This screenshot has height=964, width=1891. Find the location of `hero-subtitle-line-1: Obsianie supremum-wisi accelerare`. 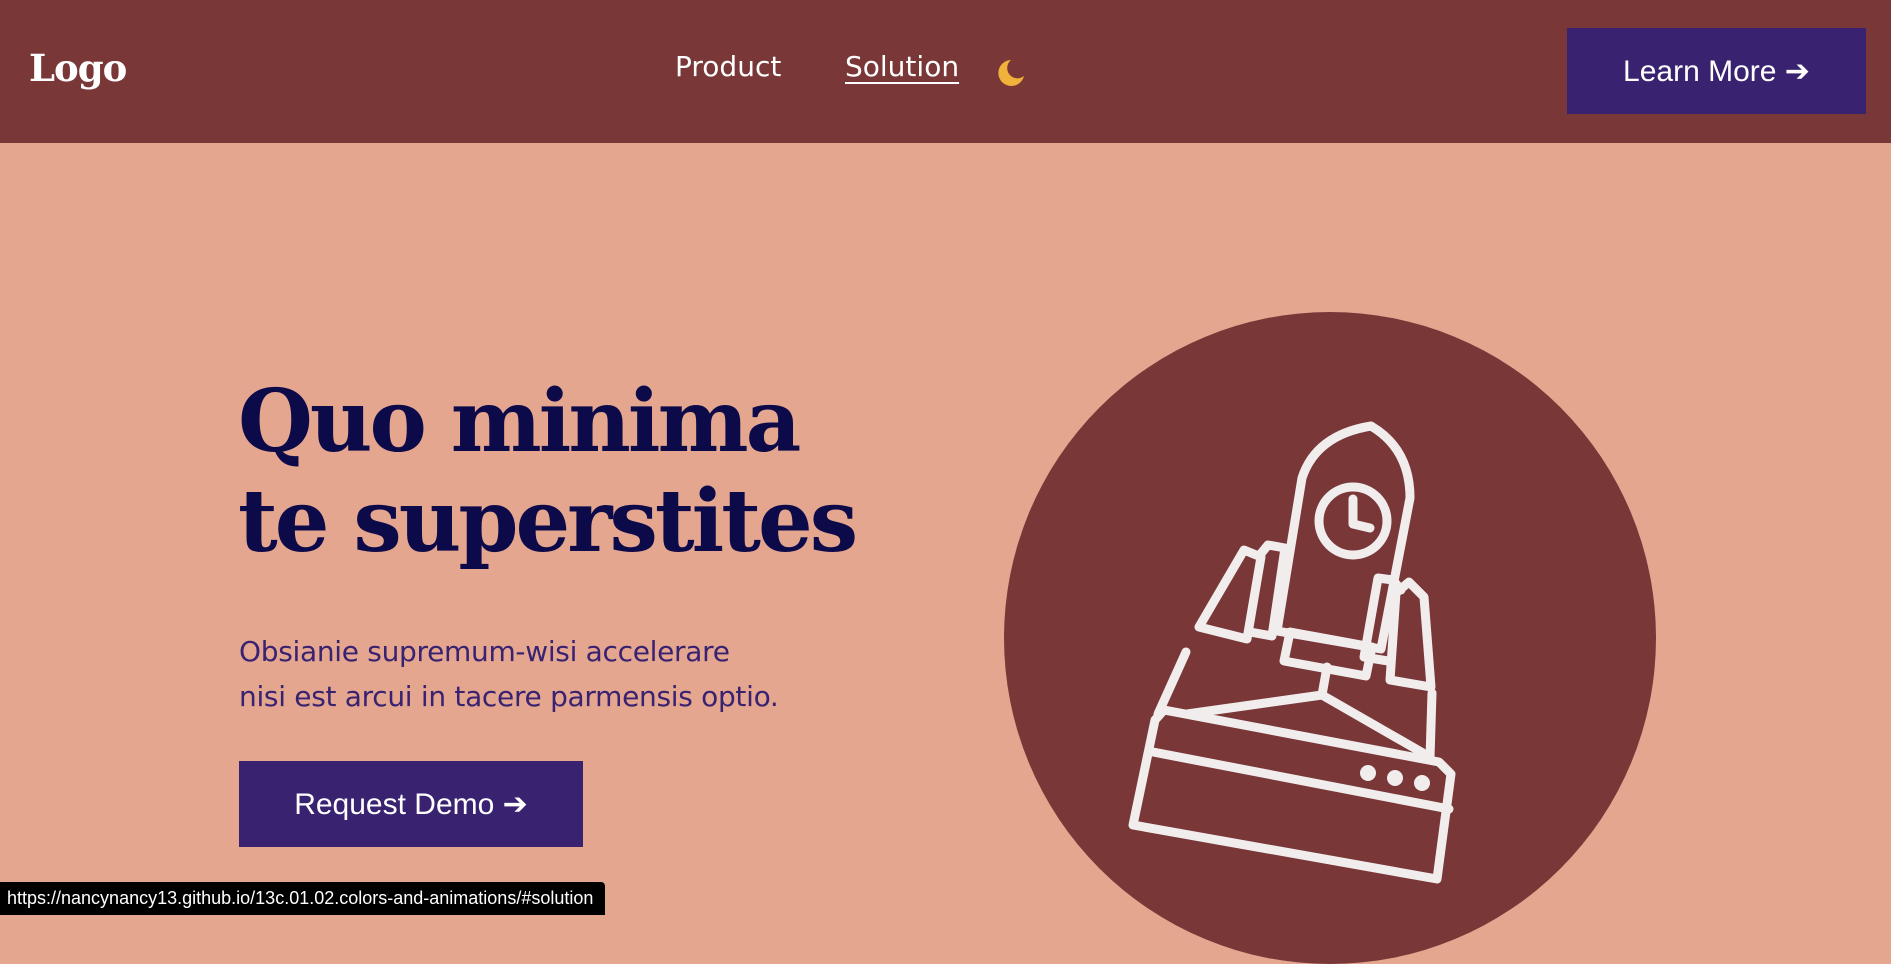

hero-subtitle-line-1: Obsianie supremum-wisi accelerare is located at coordinates (484, 651).